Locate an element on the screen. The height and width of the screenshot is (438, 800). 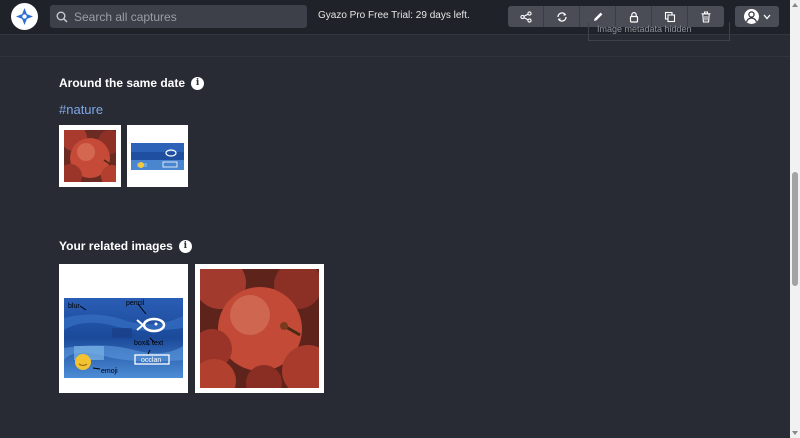
account-menu-button is located at coordinates (757, 16).